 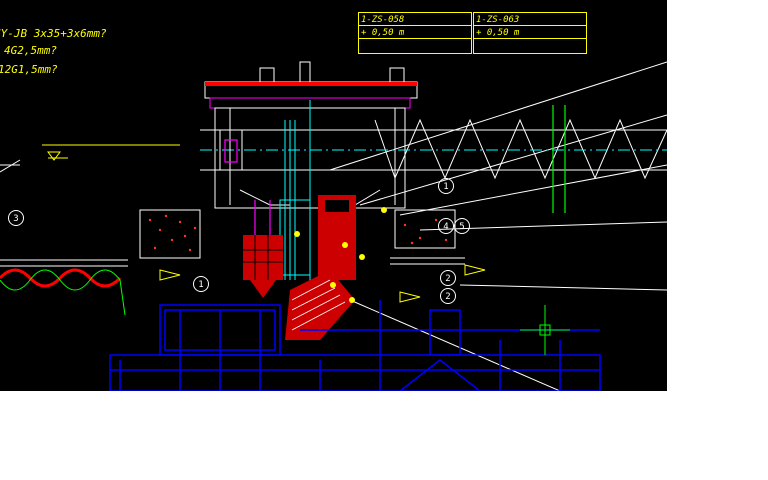 I want to click on section-marks, so click(x=559, y=159).